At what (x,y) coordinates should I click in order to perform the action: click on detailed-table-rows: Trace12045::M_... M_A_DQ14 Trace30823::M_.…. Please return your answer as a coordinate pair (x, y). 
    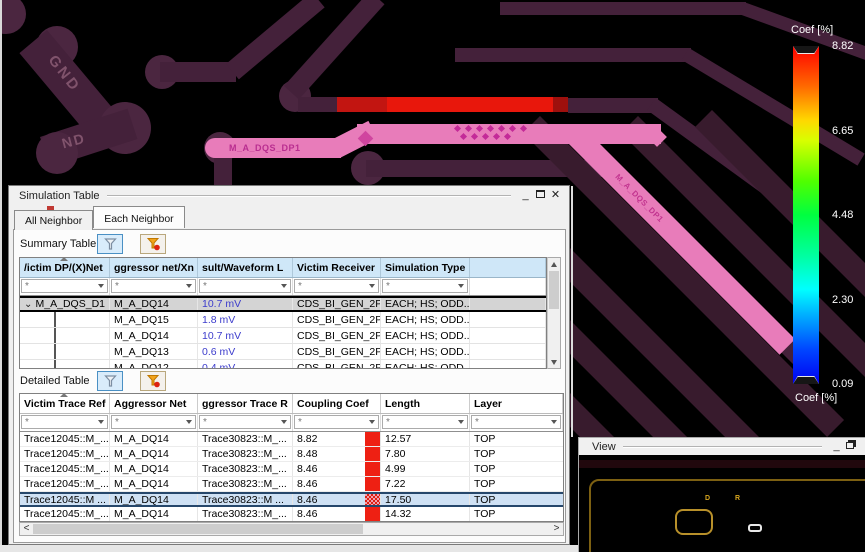
    Looking at the image, I should click on (291, 476).